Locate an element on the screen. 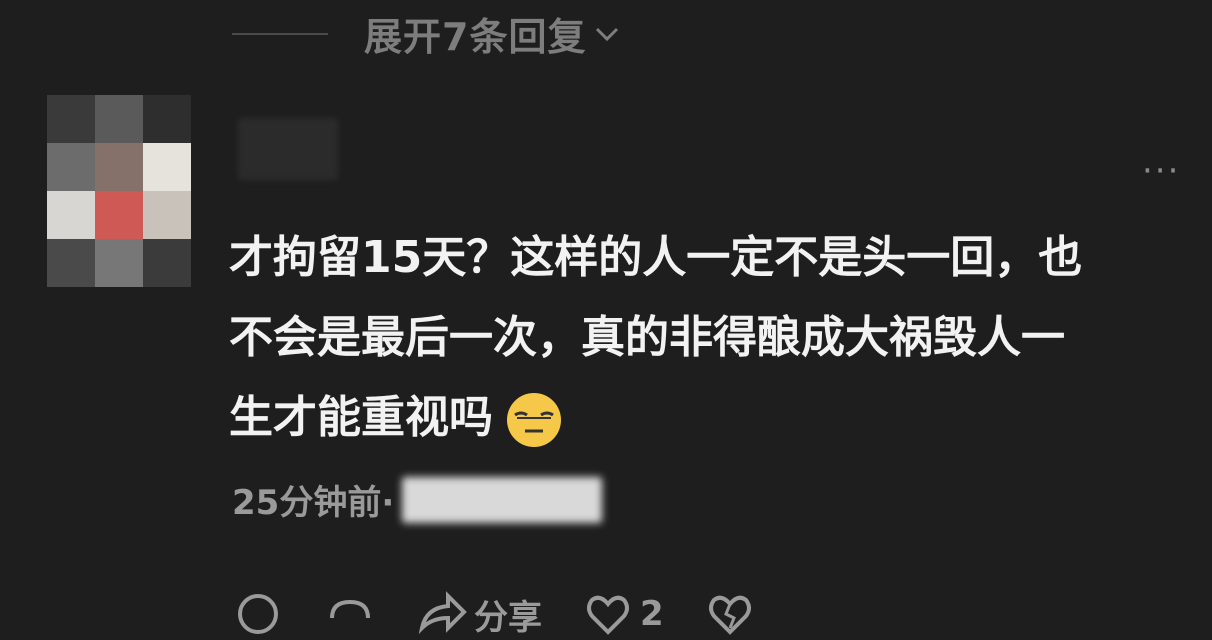 The image size is (1212, 640). chevron-down-icon is located at coordinates (607, 34).